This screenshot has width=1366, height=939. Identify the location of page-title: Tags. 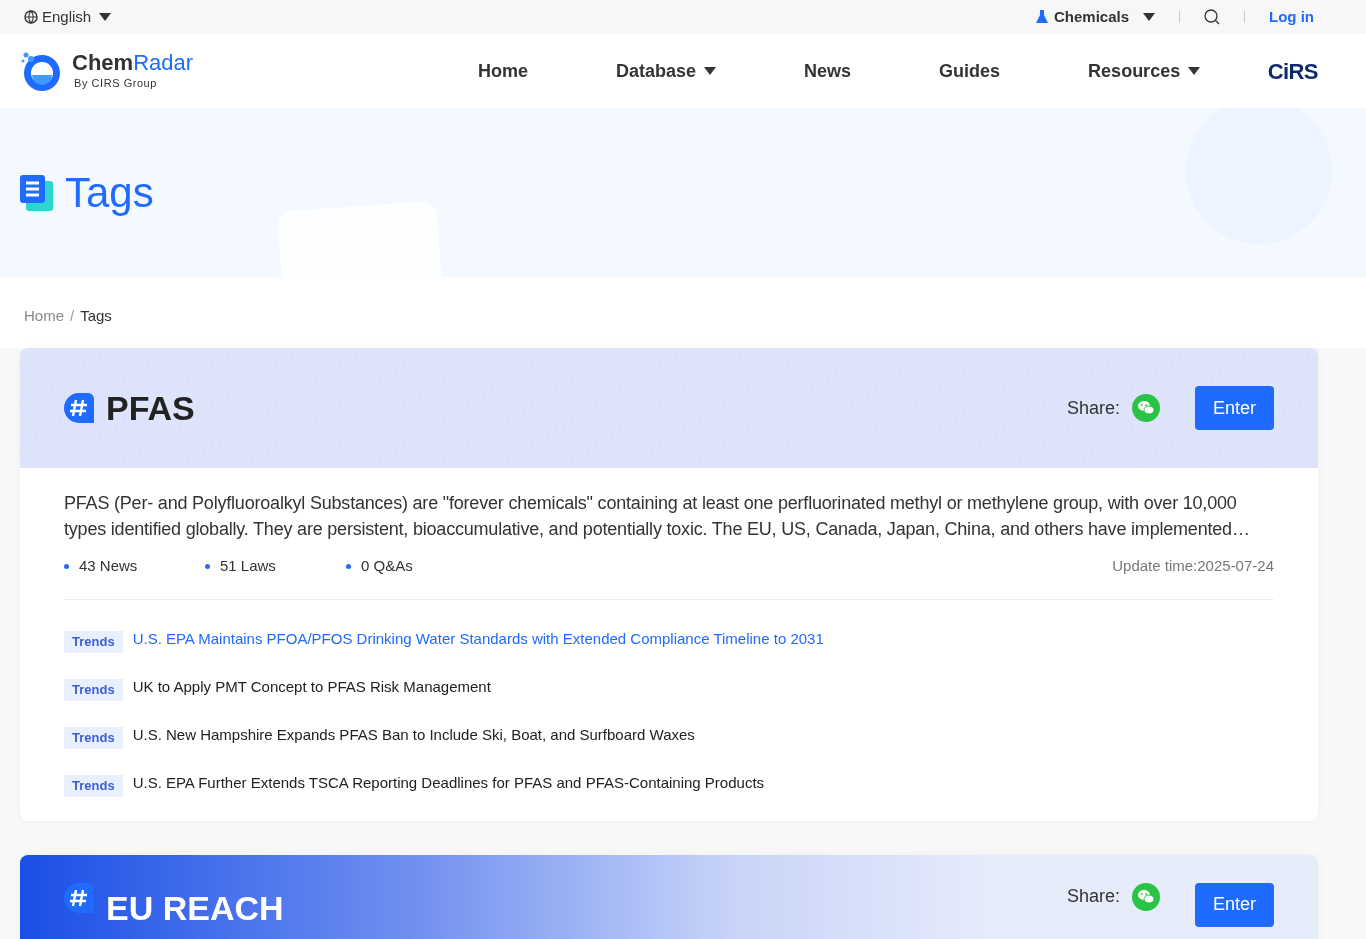
(109, 193).